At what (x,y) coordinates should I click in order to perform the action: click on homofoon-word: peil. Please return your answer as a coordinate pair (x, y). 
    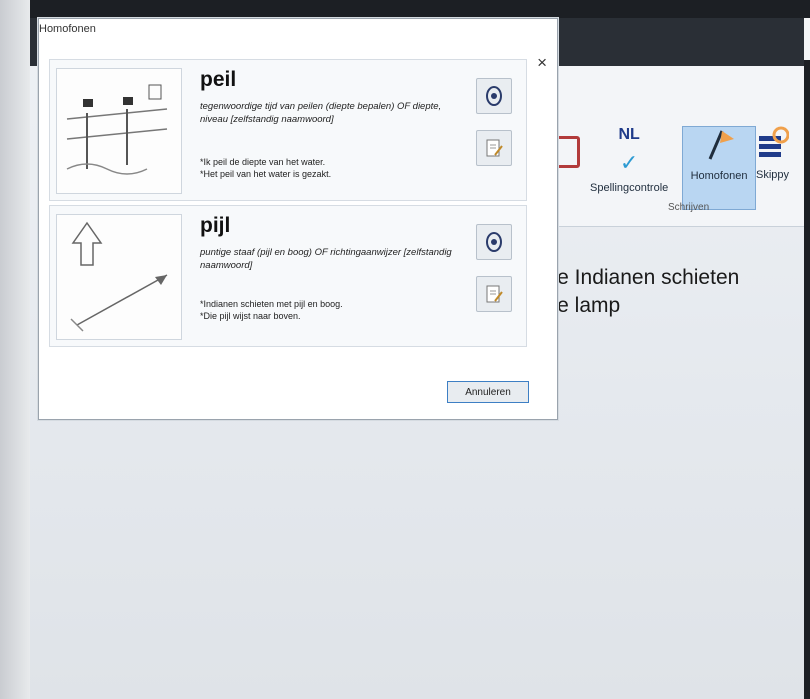
    Looking at the image, I should click on (218, 79).